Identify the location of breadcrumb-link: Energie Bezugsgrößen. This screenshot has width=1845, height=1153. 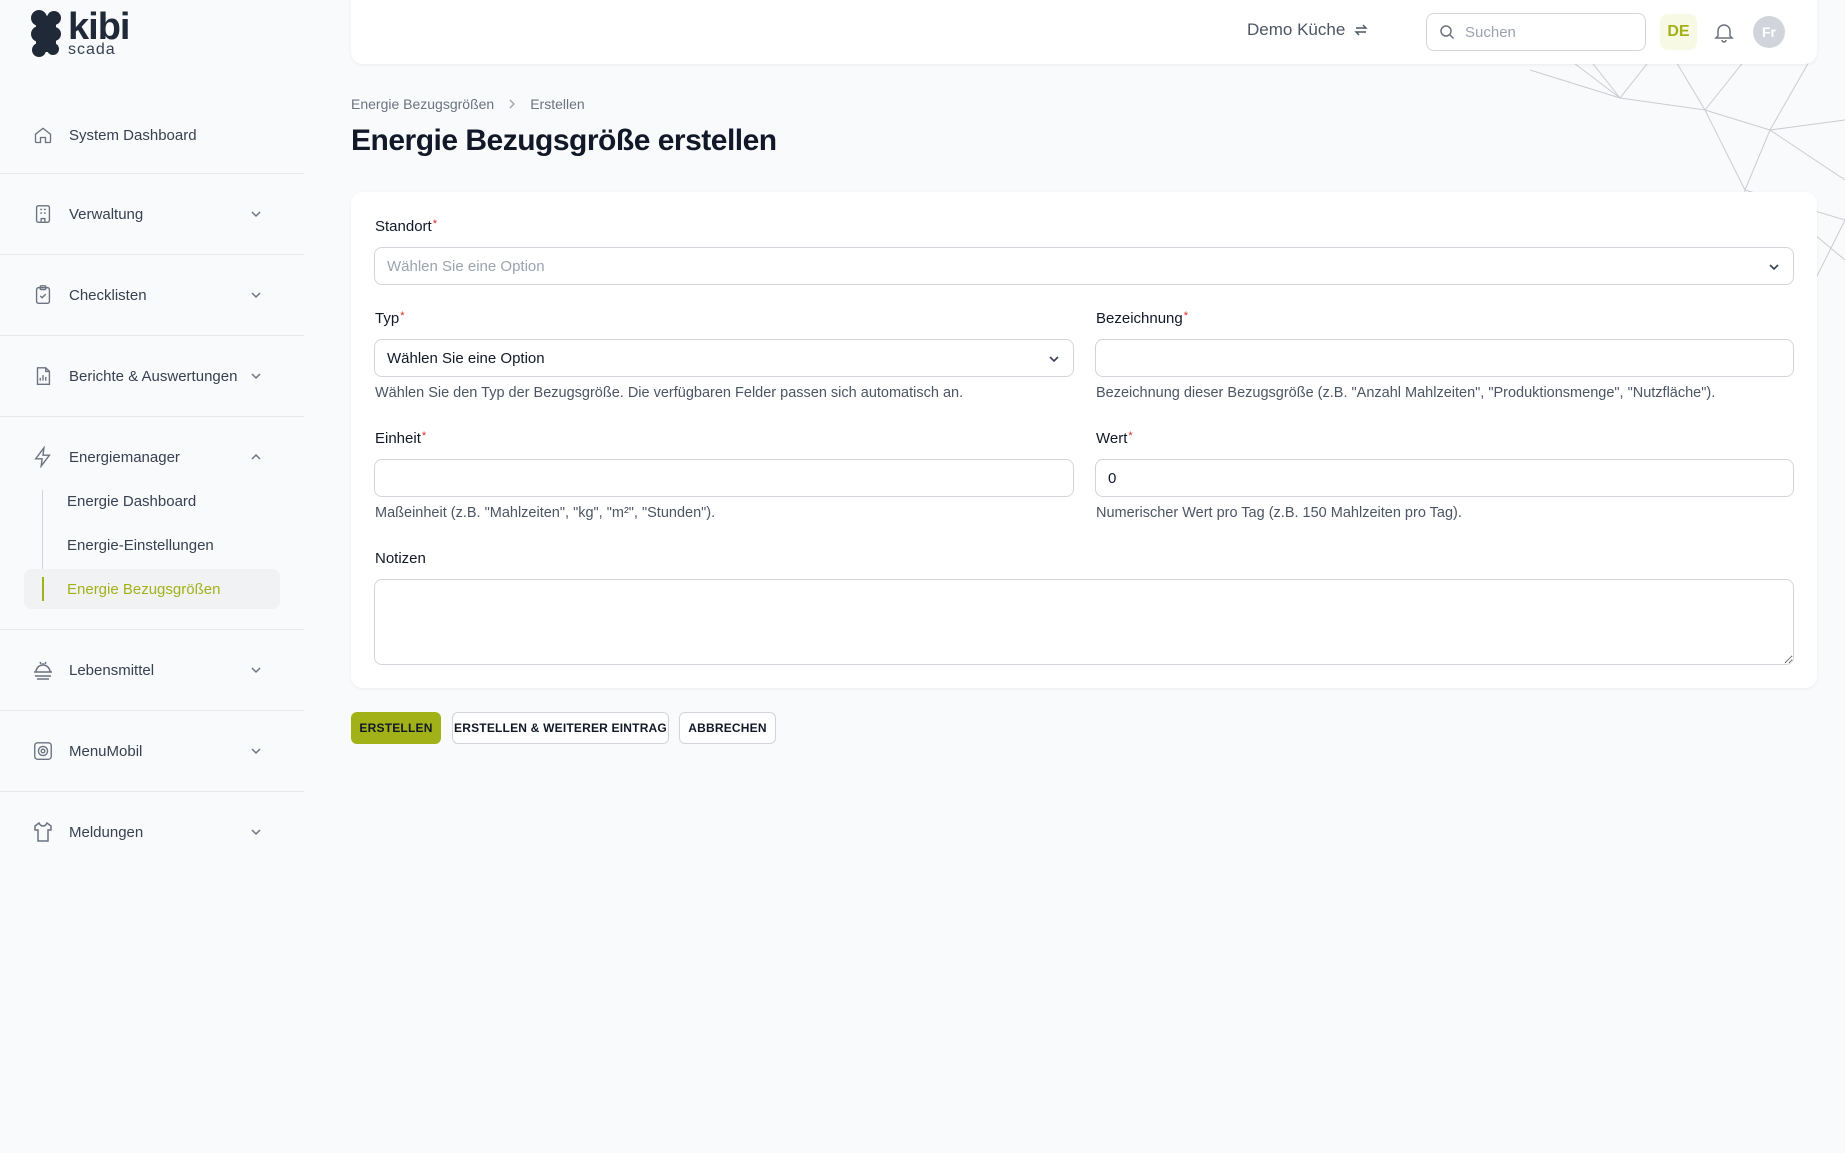
(422, 104).